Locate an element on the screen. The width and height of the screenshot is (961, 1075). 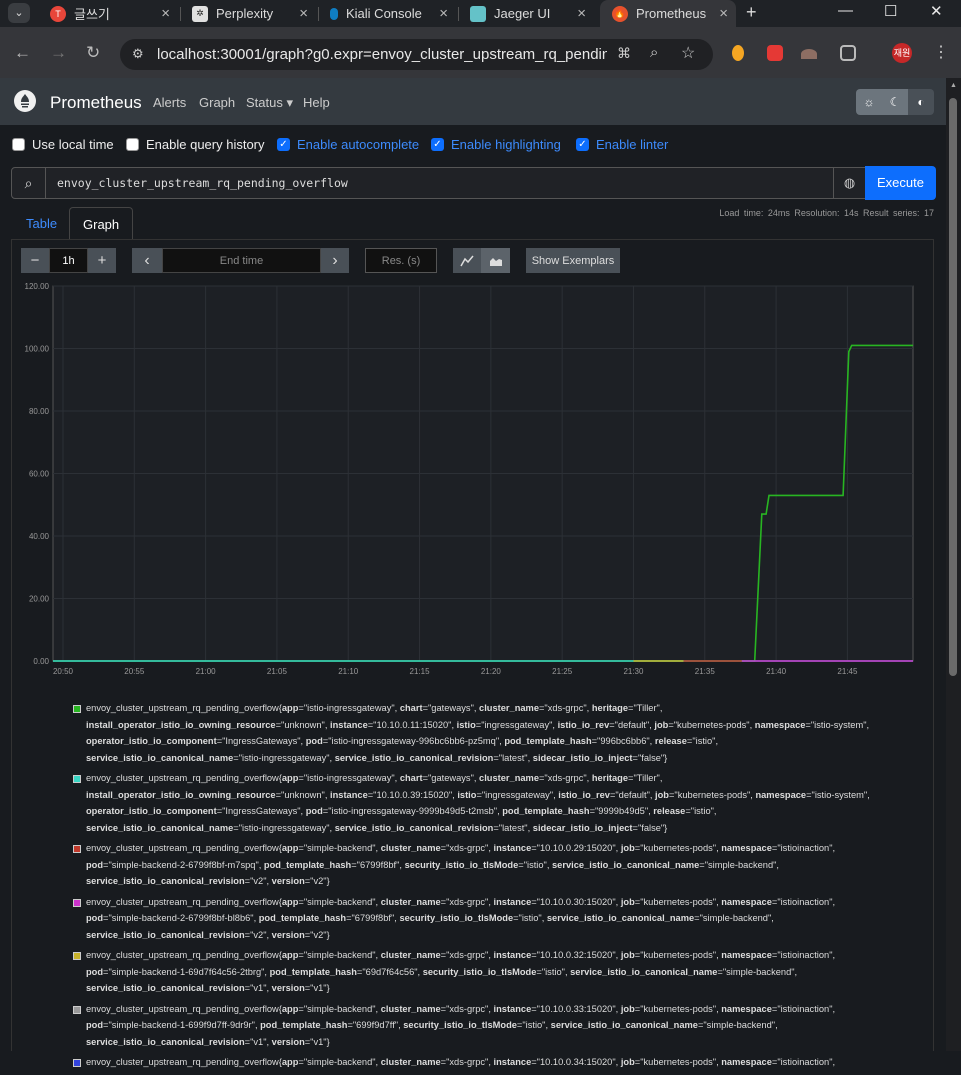
x-tick-label: 21:05 is located at coordinates (277, 671).